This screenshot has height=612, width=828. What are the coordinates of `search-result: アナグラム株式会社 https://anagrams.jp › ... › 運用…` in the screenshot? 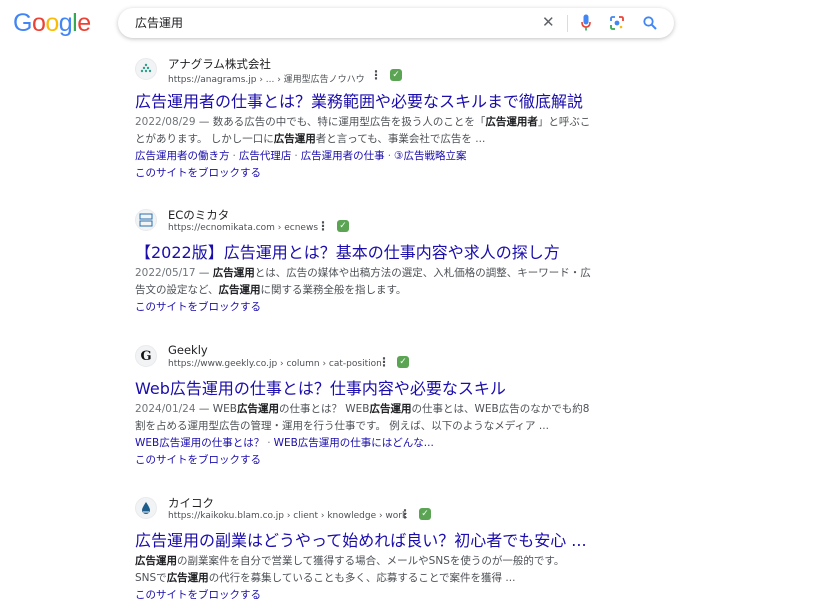 It's located at (385, 119).